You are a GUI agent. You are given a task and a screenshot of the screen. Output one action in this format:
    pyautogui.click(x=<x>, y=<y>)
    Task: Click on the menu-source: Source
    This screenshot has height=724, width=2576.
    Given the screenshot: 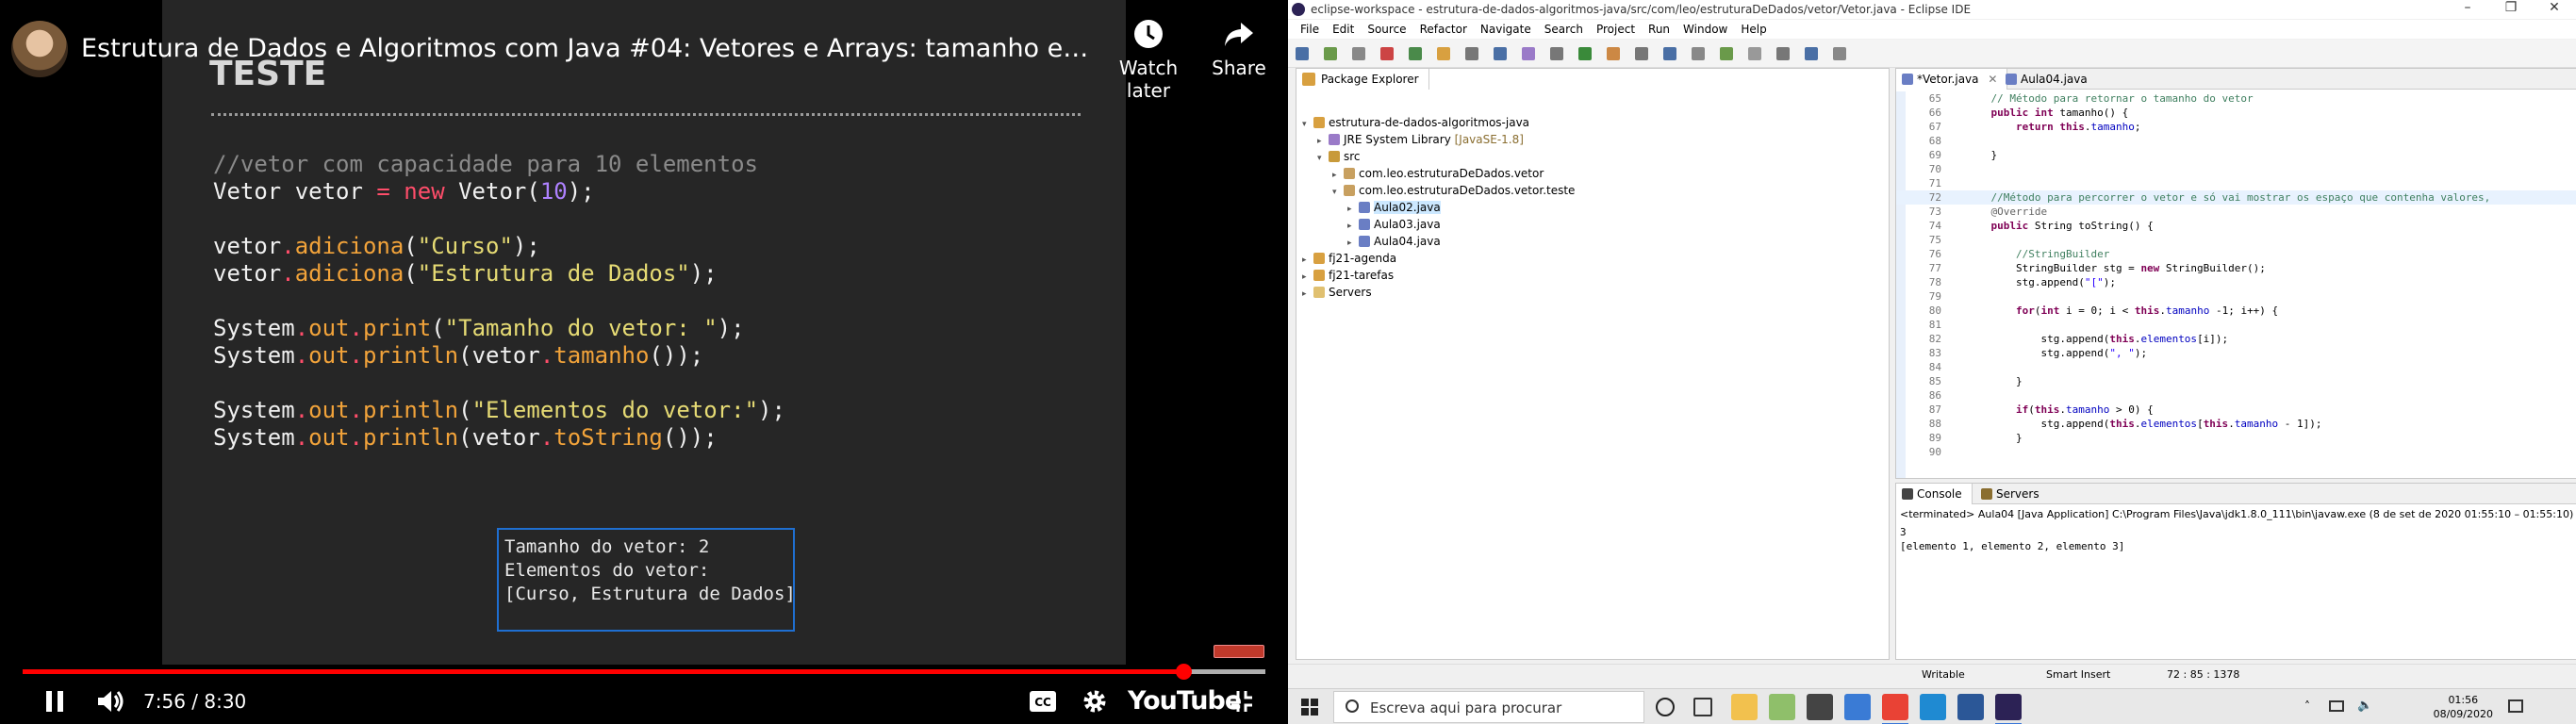 What is the action you would take?
    pyautogui.click(x=1386, y=29)
    